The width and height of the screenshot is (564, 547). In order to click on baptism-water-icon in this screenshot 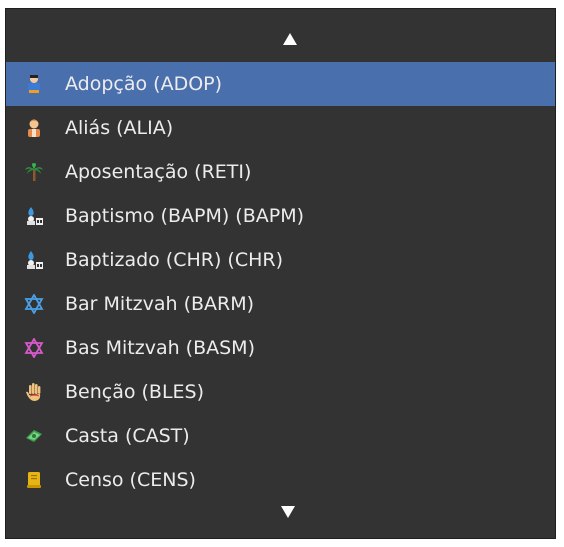, I will do `click(35, 216)`.